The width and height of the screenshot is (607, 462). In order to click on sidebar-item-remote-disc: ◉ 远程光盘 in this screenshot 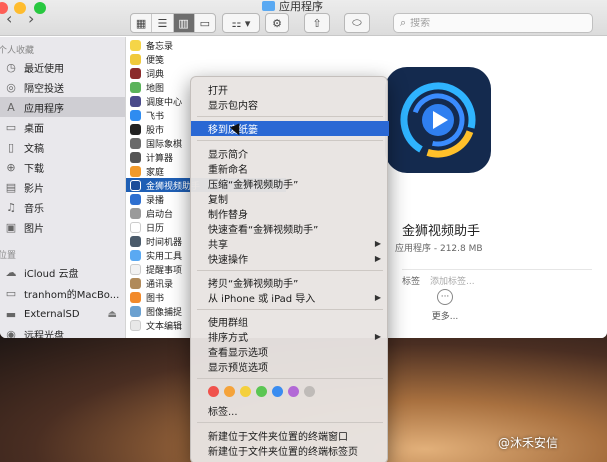, I will do `click(62, 331)`.